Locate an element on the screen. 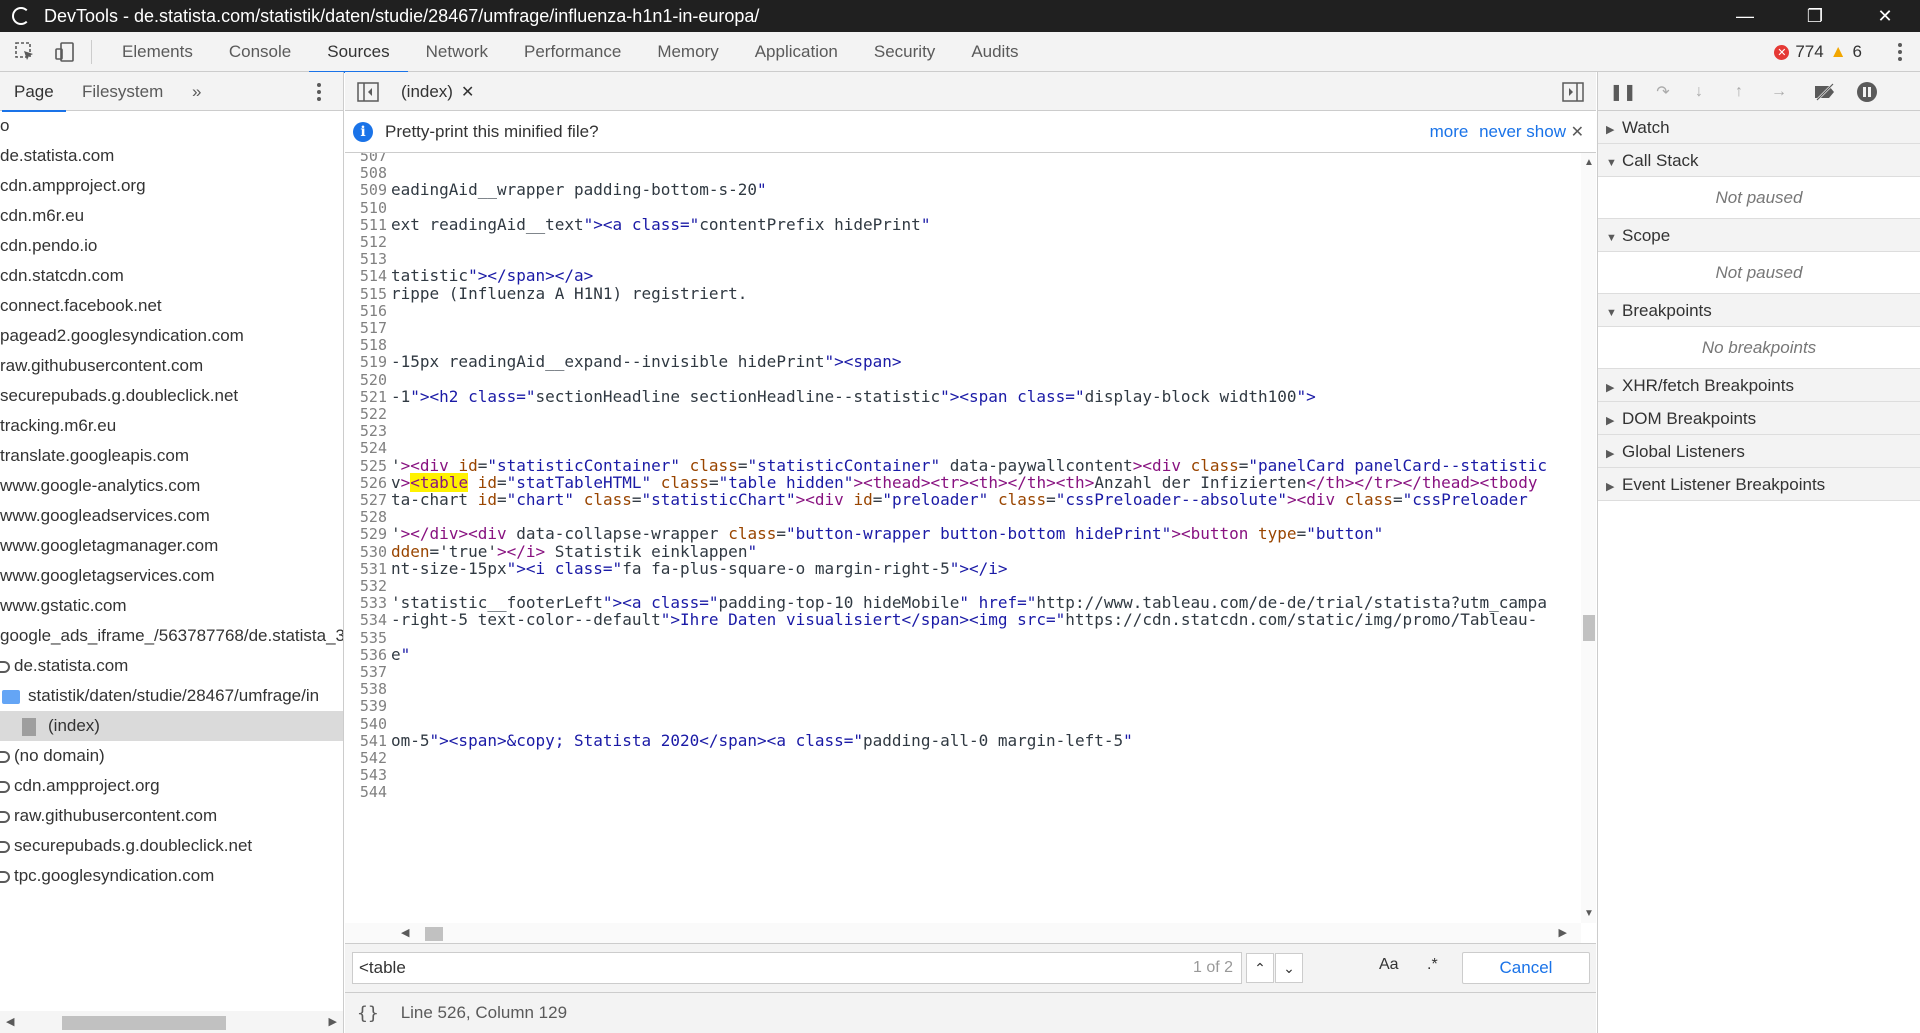  tab-performance: Performance is located at coordinates (572, 52).